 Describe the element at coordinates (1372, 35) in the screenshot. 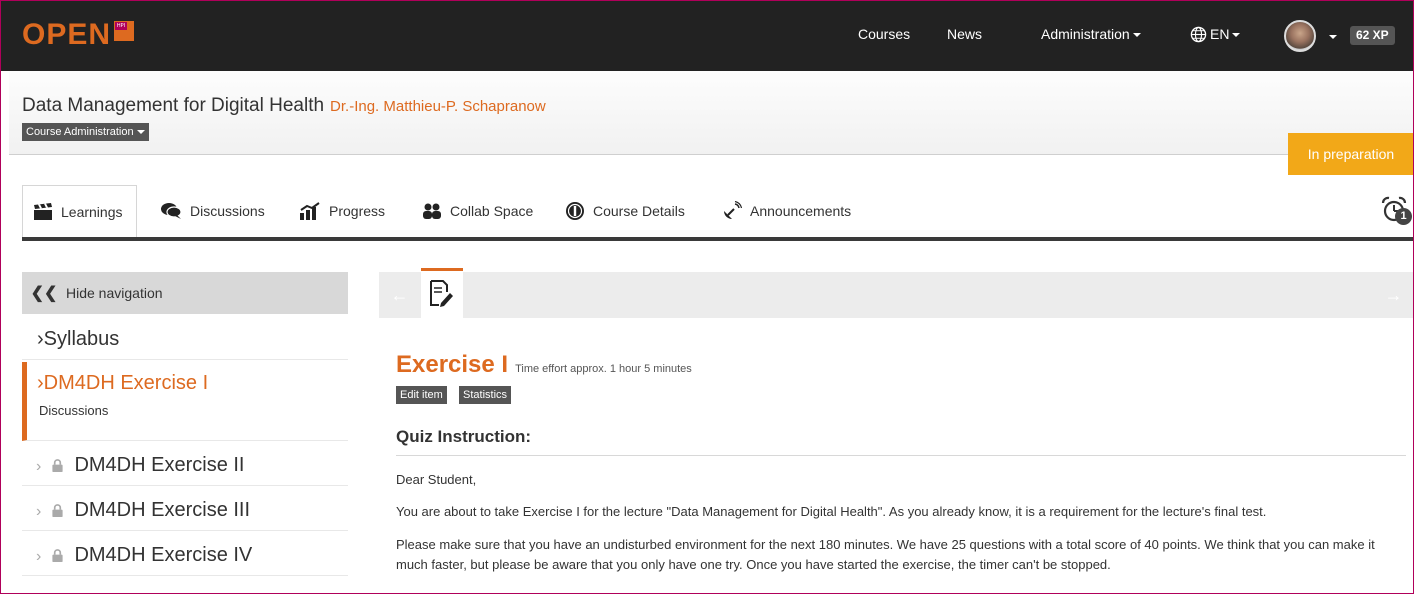

I see `xp-badge: 62 XP` at that location.